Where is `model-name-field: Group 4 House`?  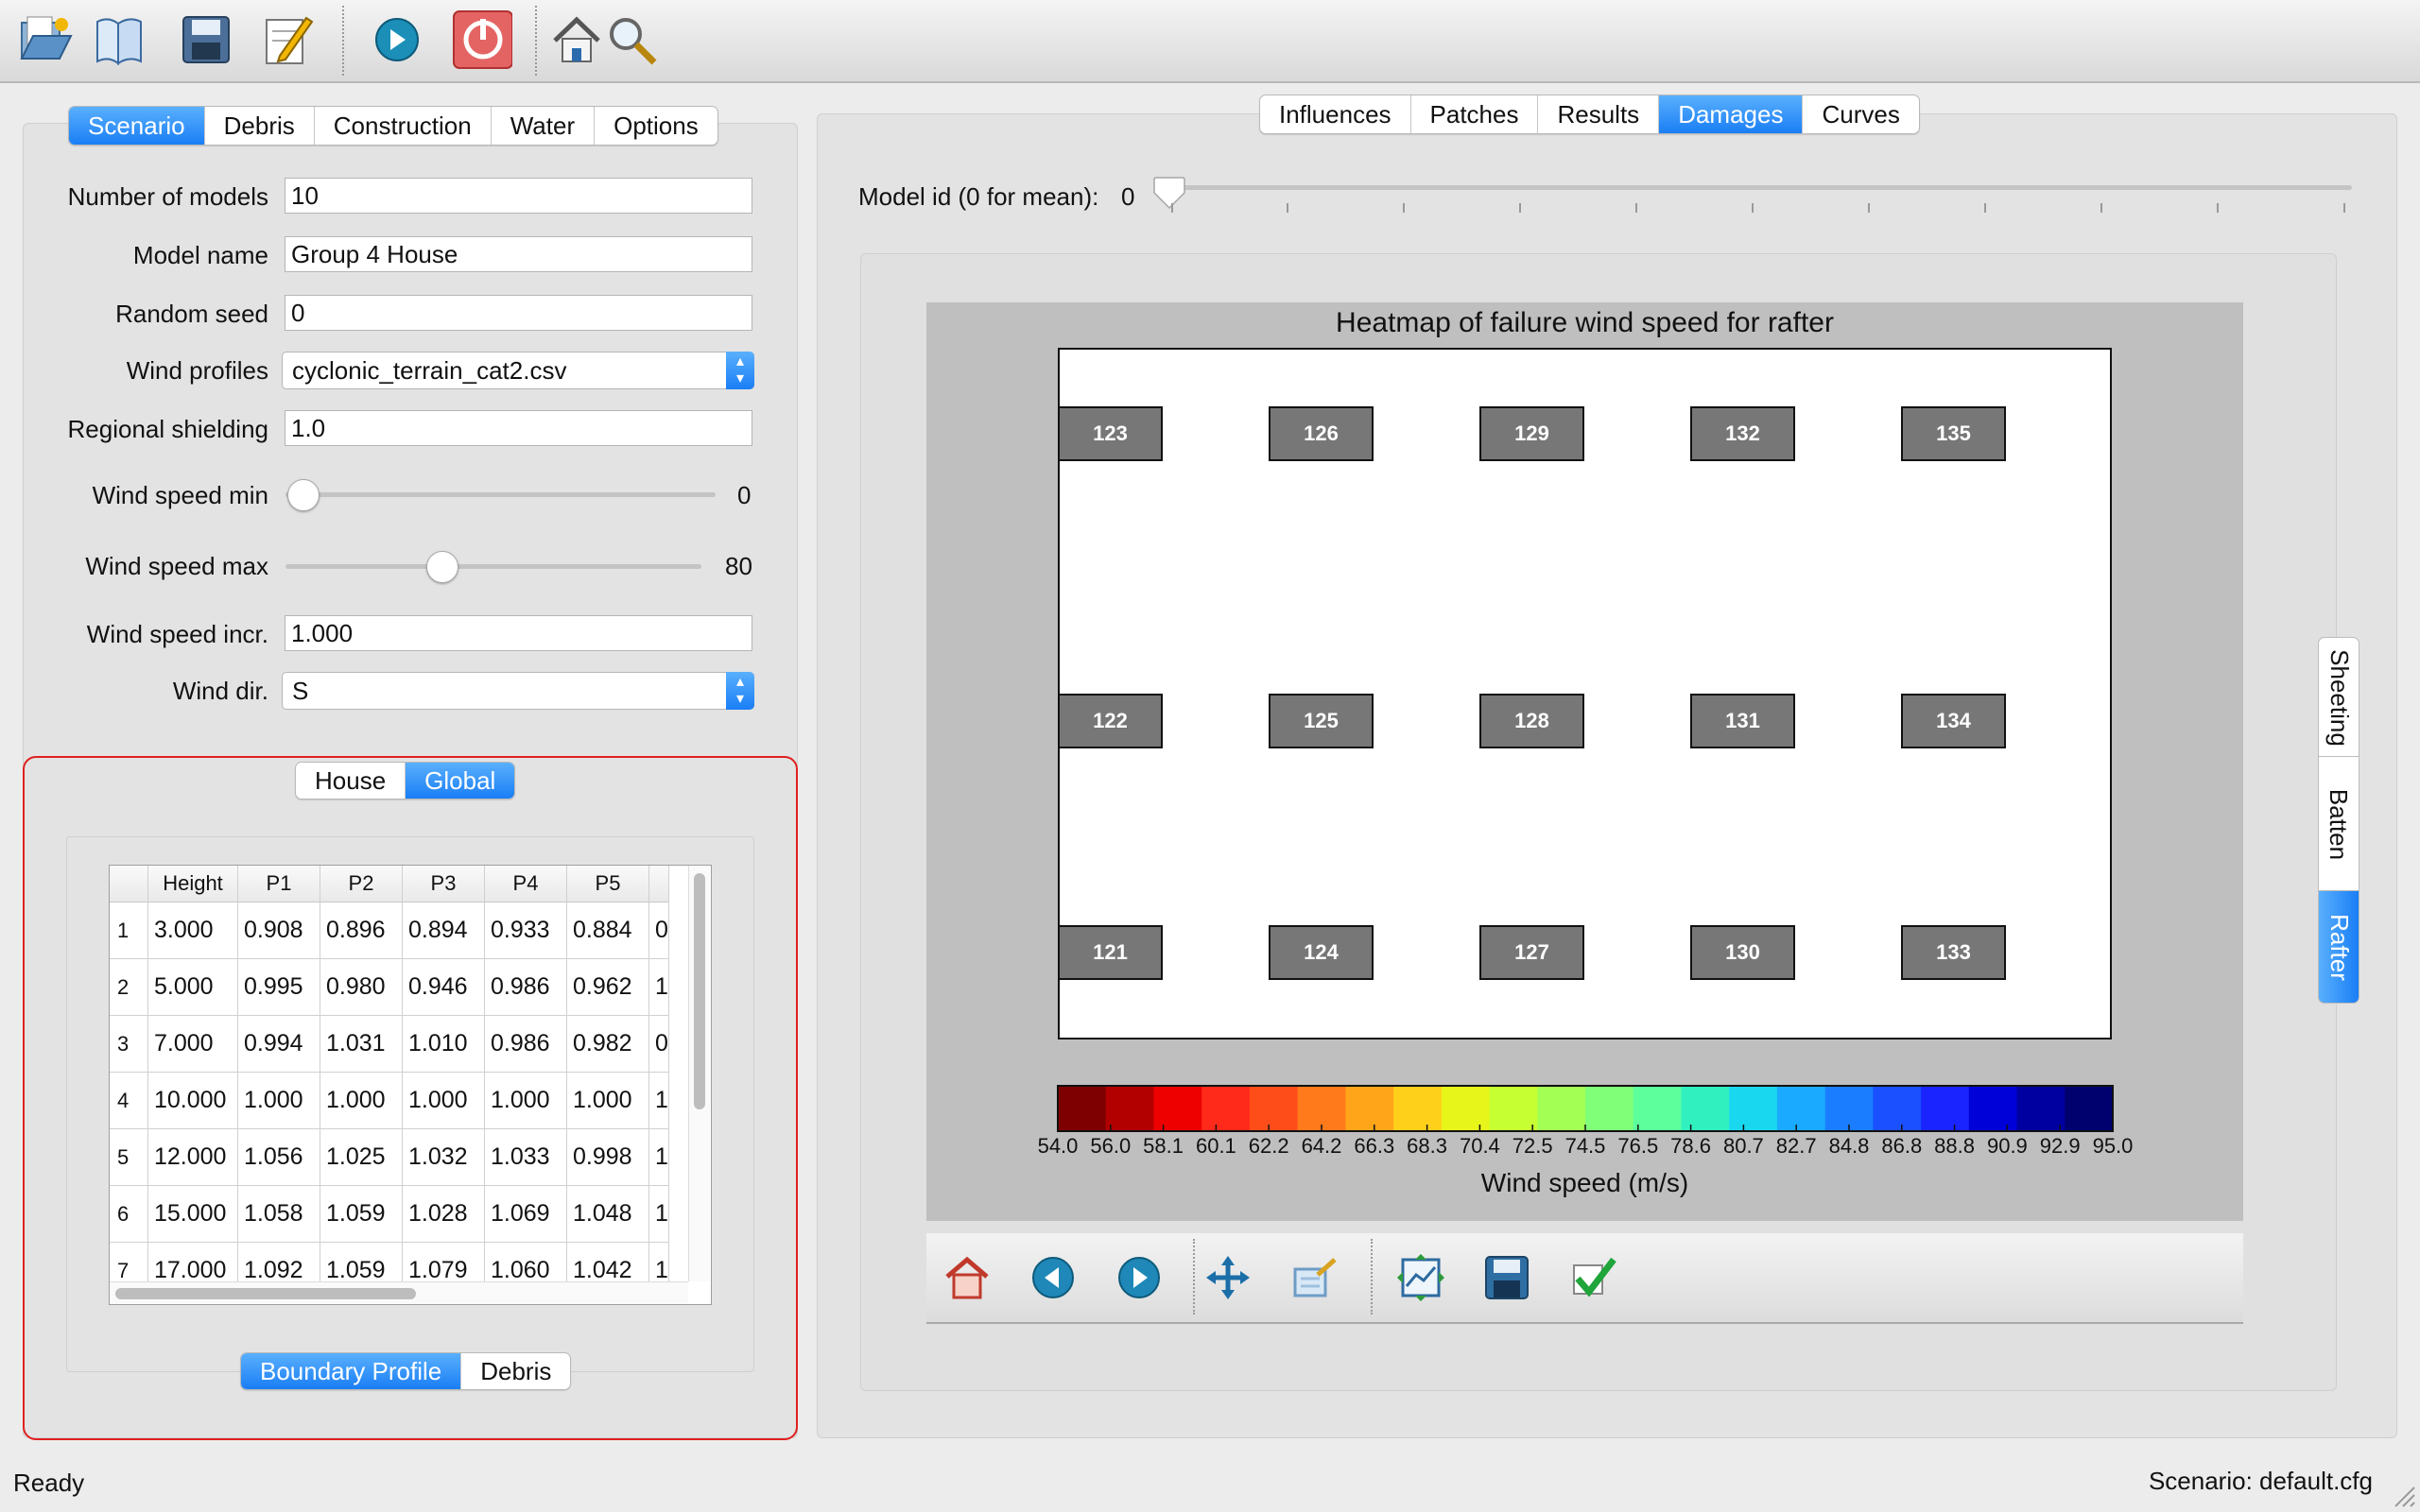 model-name-field: Group 4 House is located at coordinates (518, 254).